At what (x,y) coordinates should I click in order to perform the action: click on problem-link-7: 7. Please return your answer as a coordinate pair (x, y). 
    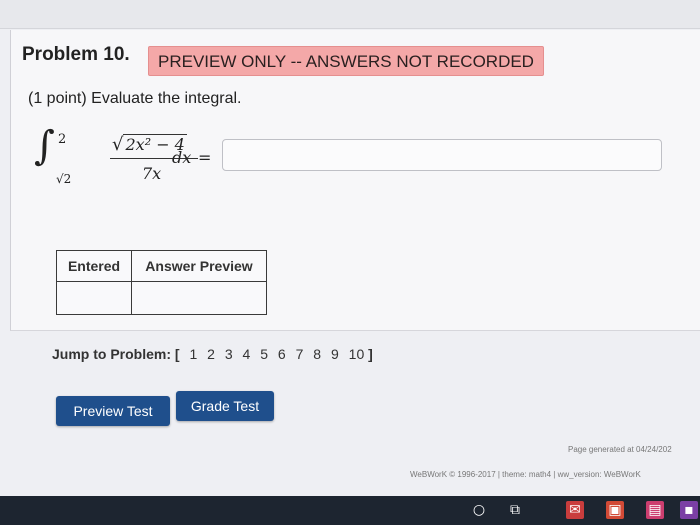
    Looking at the image, I should click on (300, 354).